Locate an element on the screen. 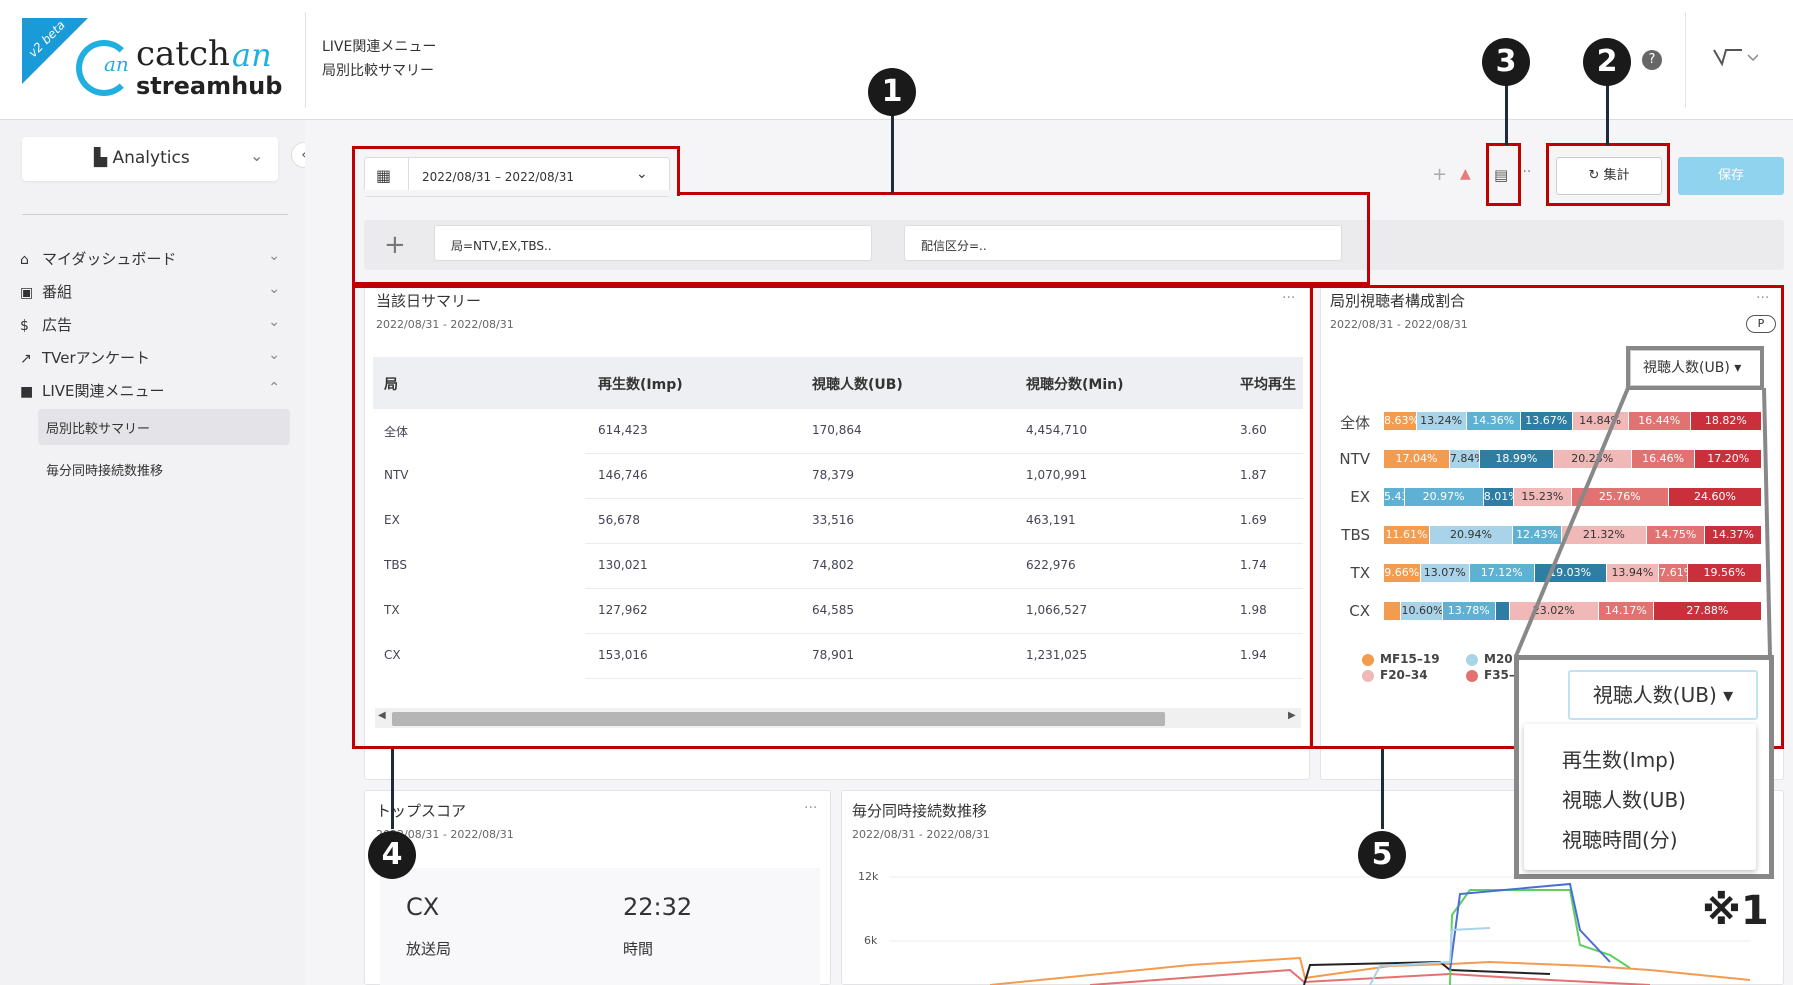 The image size is (1793, 985). top-time: 22:32 is located at coordinates (658, 907).